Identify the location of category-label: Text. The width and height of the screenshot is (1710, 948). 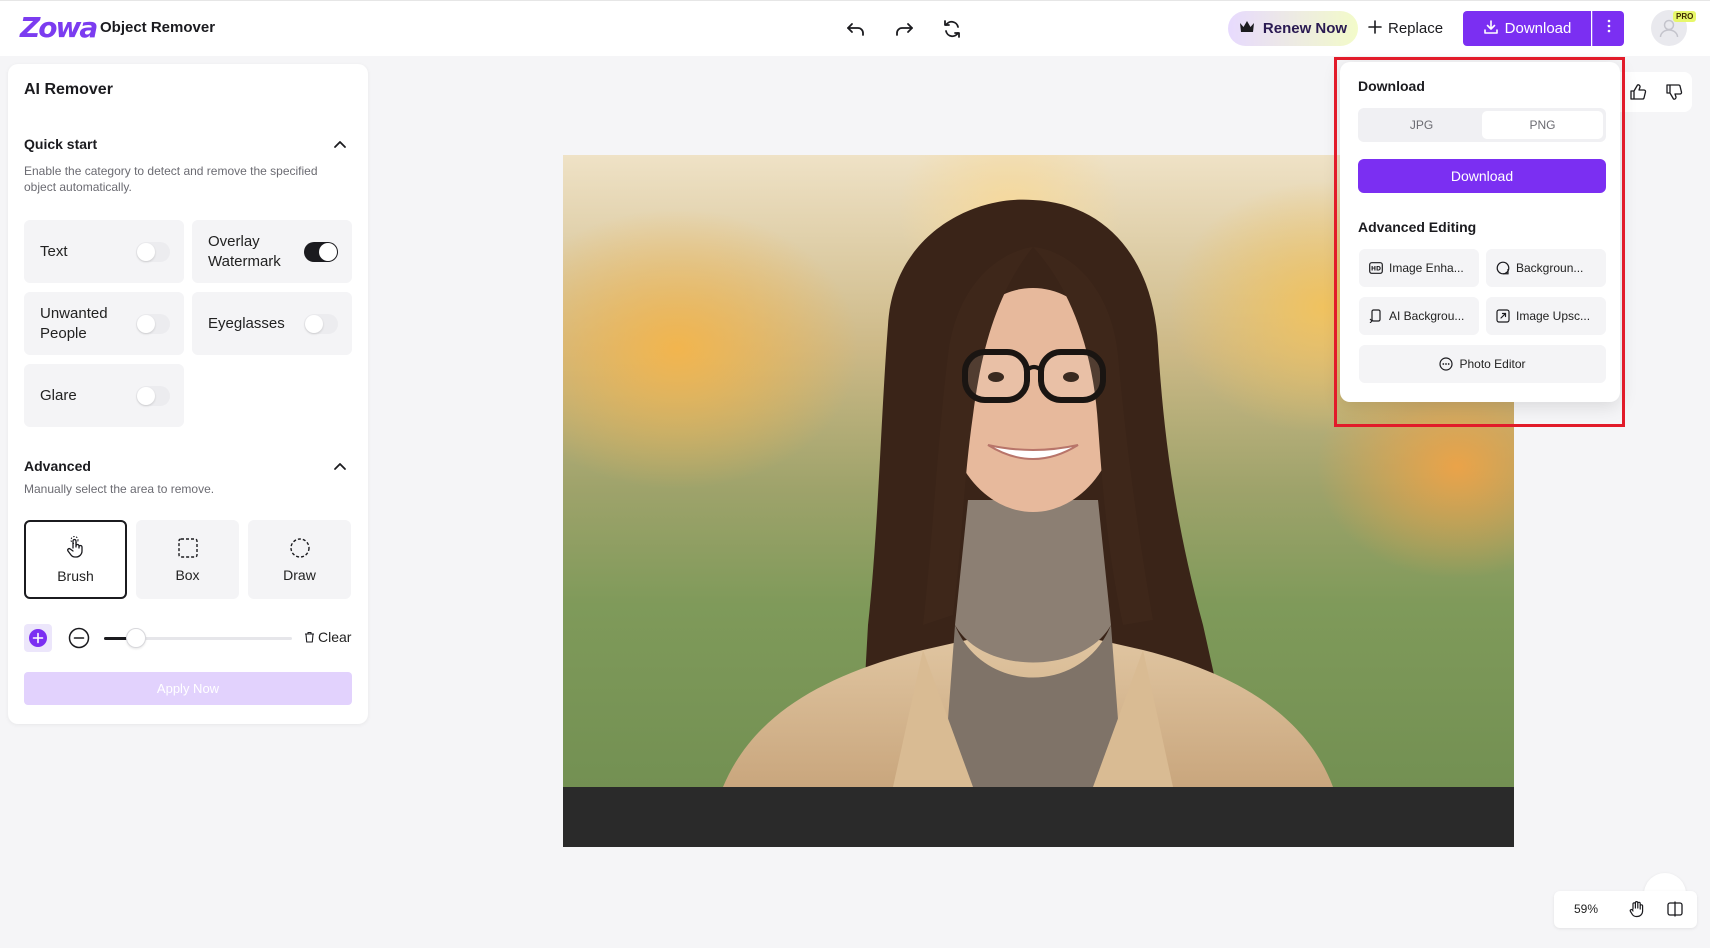
(54, 251).